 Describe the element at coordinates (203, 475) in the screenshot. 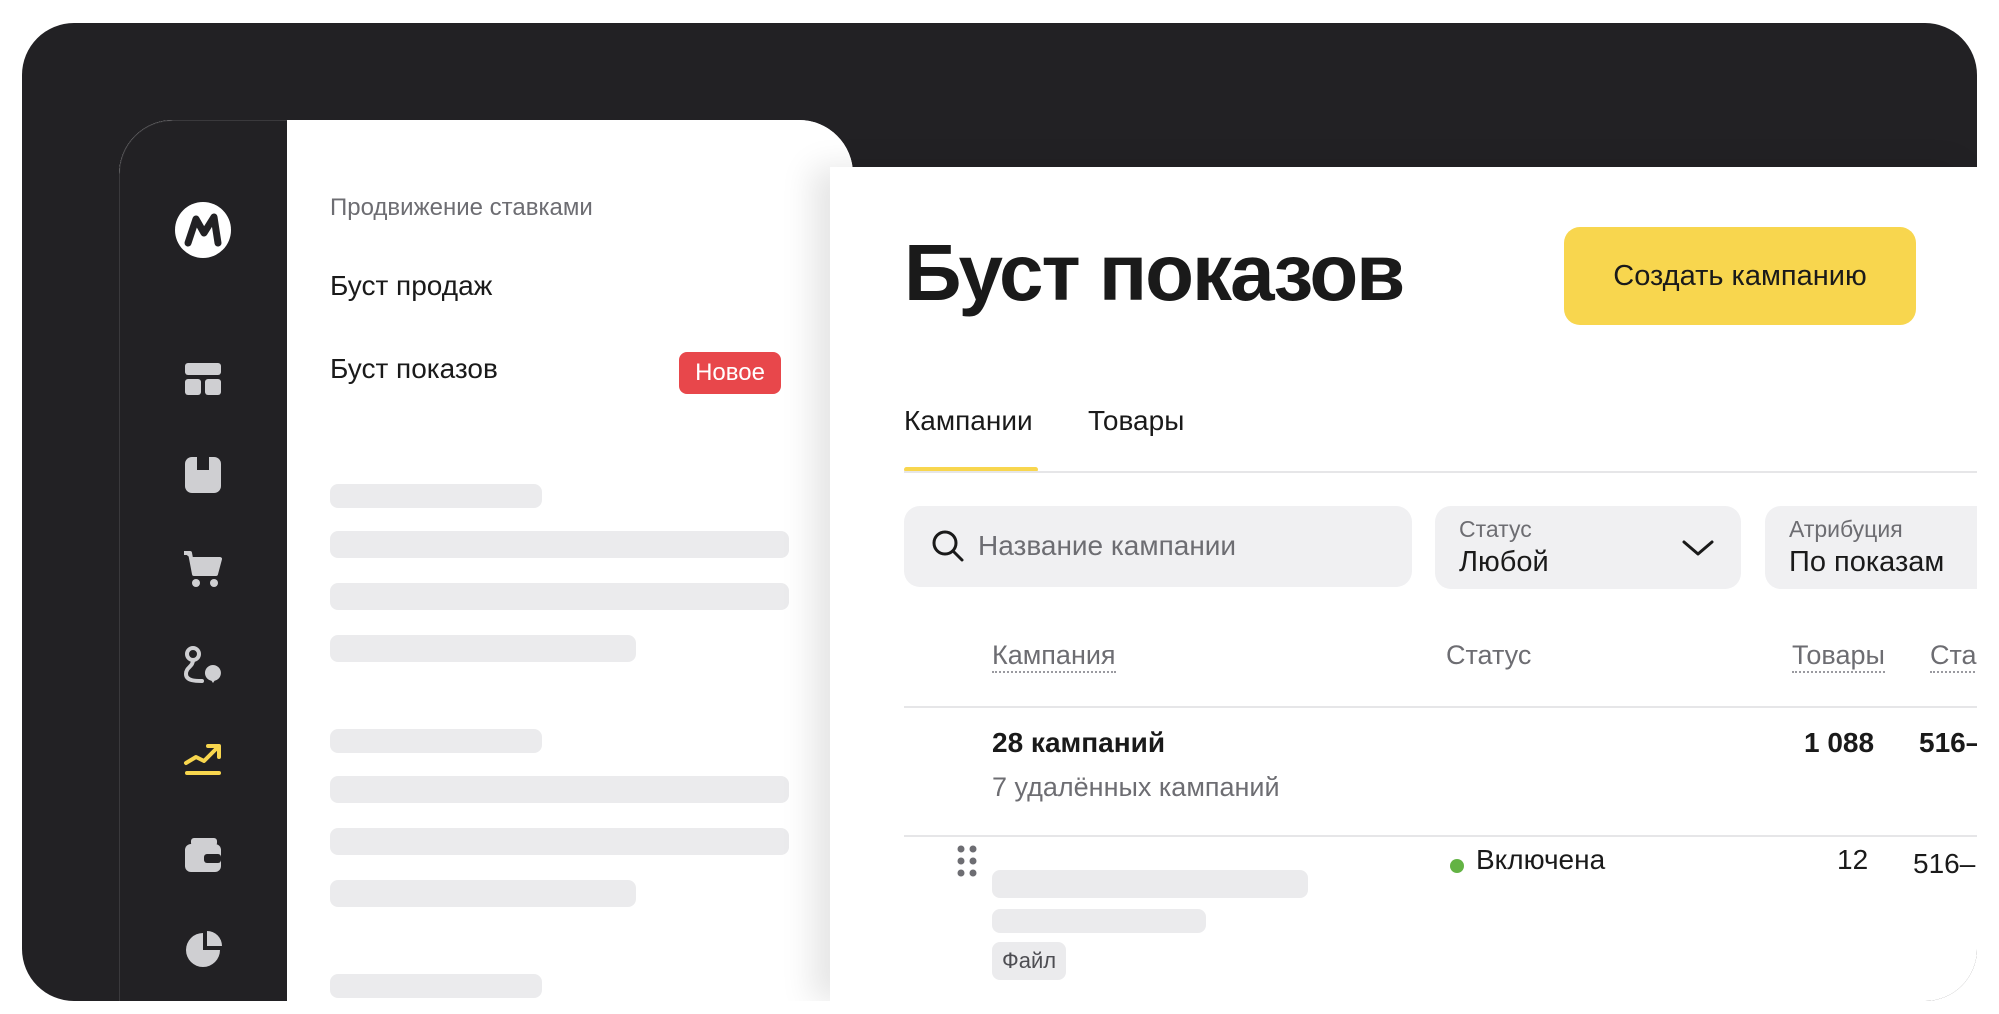

I see `box-icon` at that location.